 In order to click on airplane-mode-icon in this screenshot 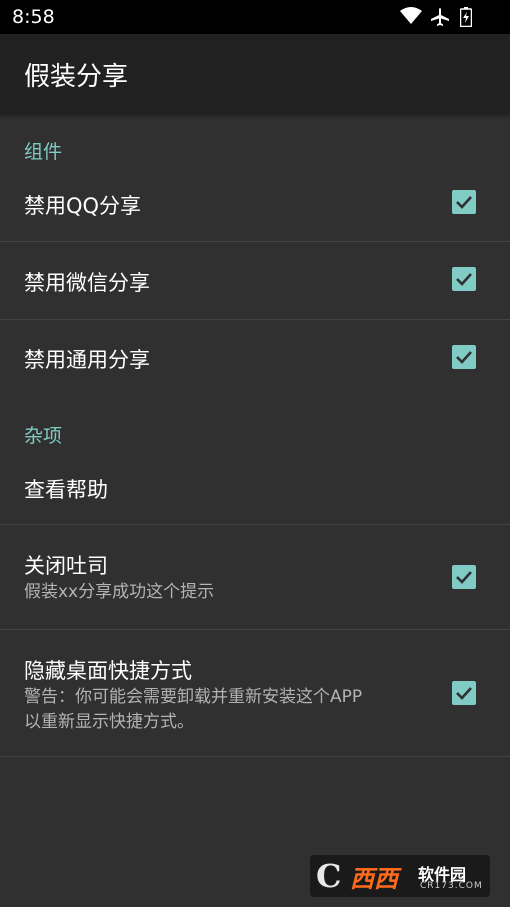, I will do `click(440, 17)`.